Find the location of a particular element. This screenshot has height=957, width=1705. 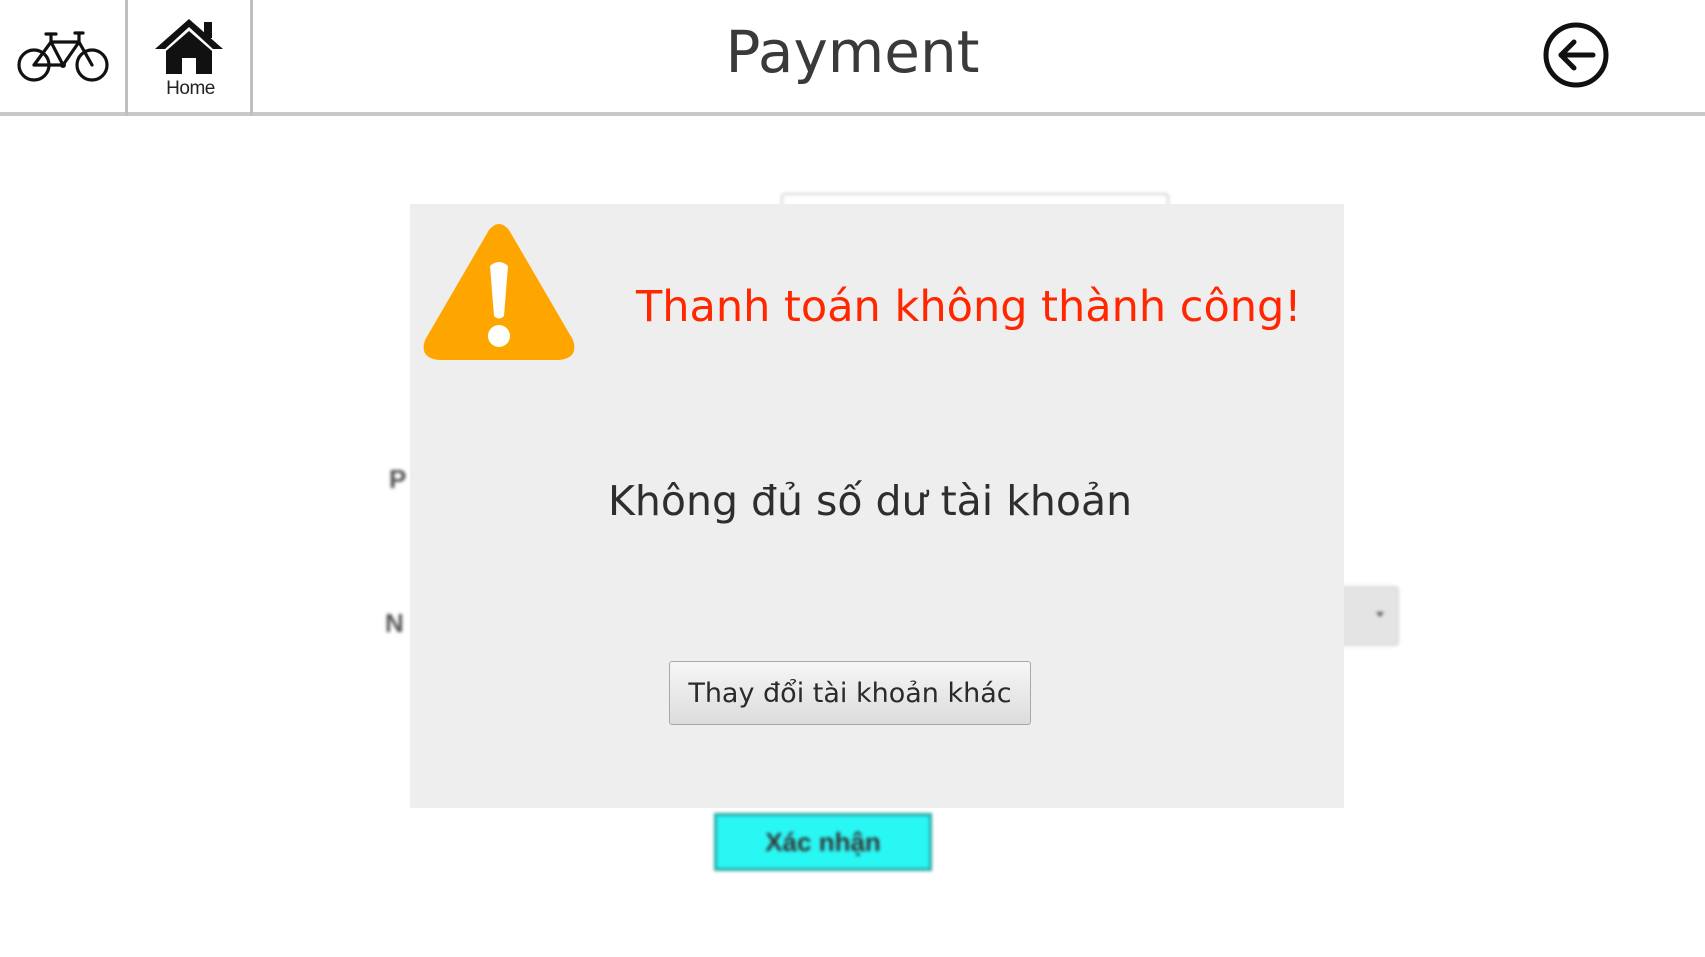

home-label: Home is located at coordinates (190, 88).